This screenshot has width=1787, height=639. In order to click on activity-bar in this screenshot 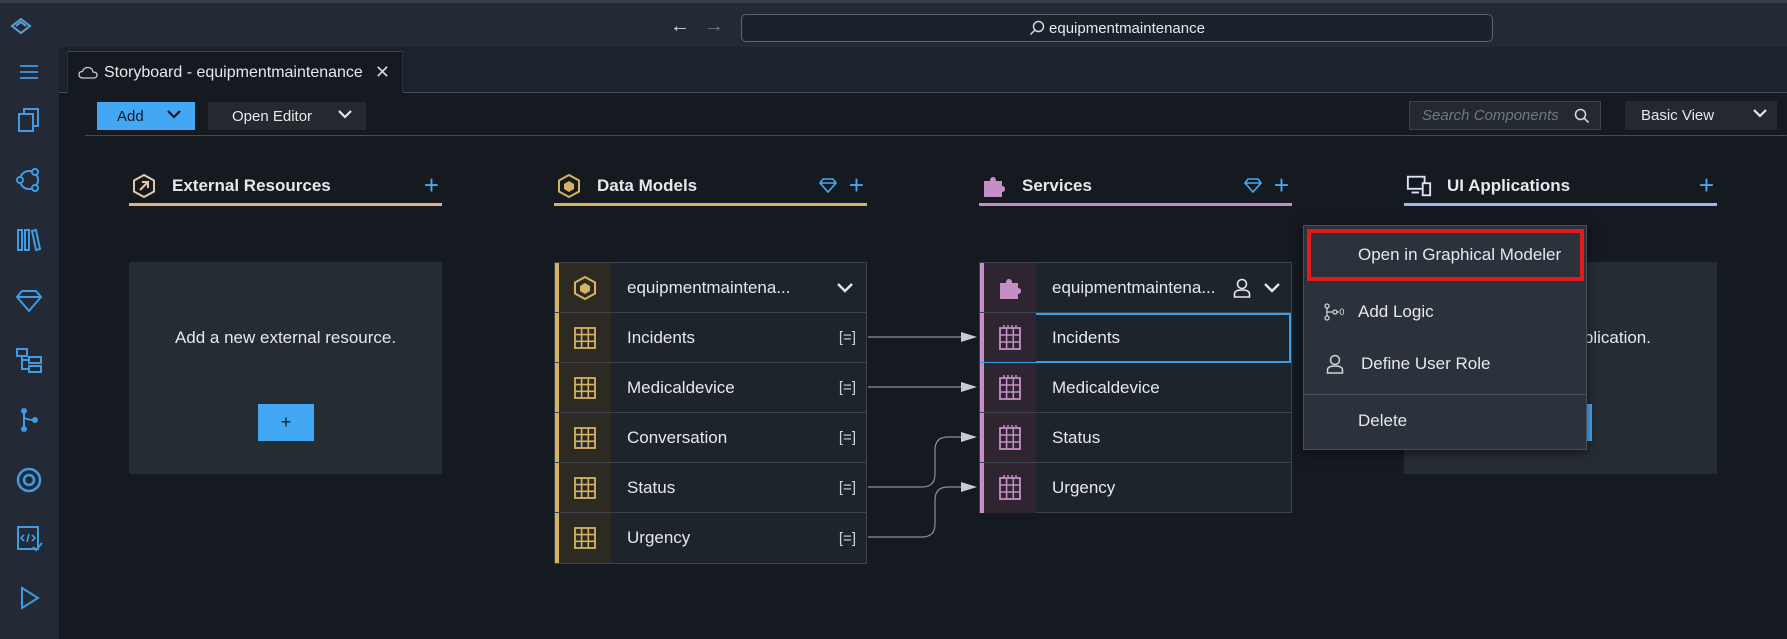, I will do `click(29, 343)`.